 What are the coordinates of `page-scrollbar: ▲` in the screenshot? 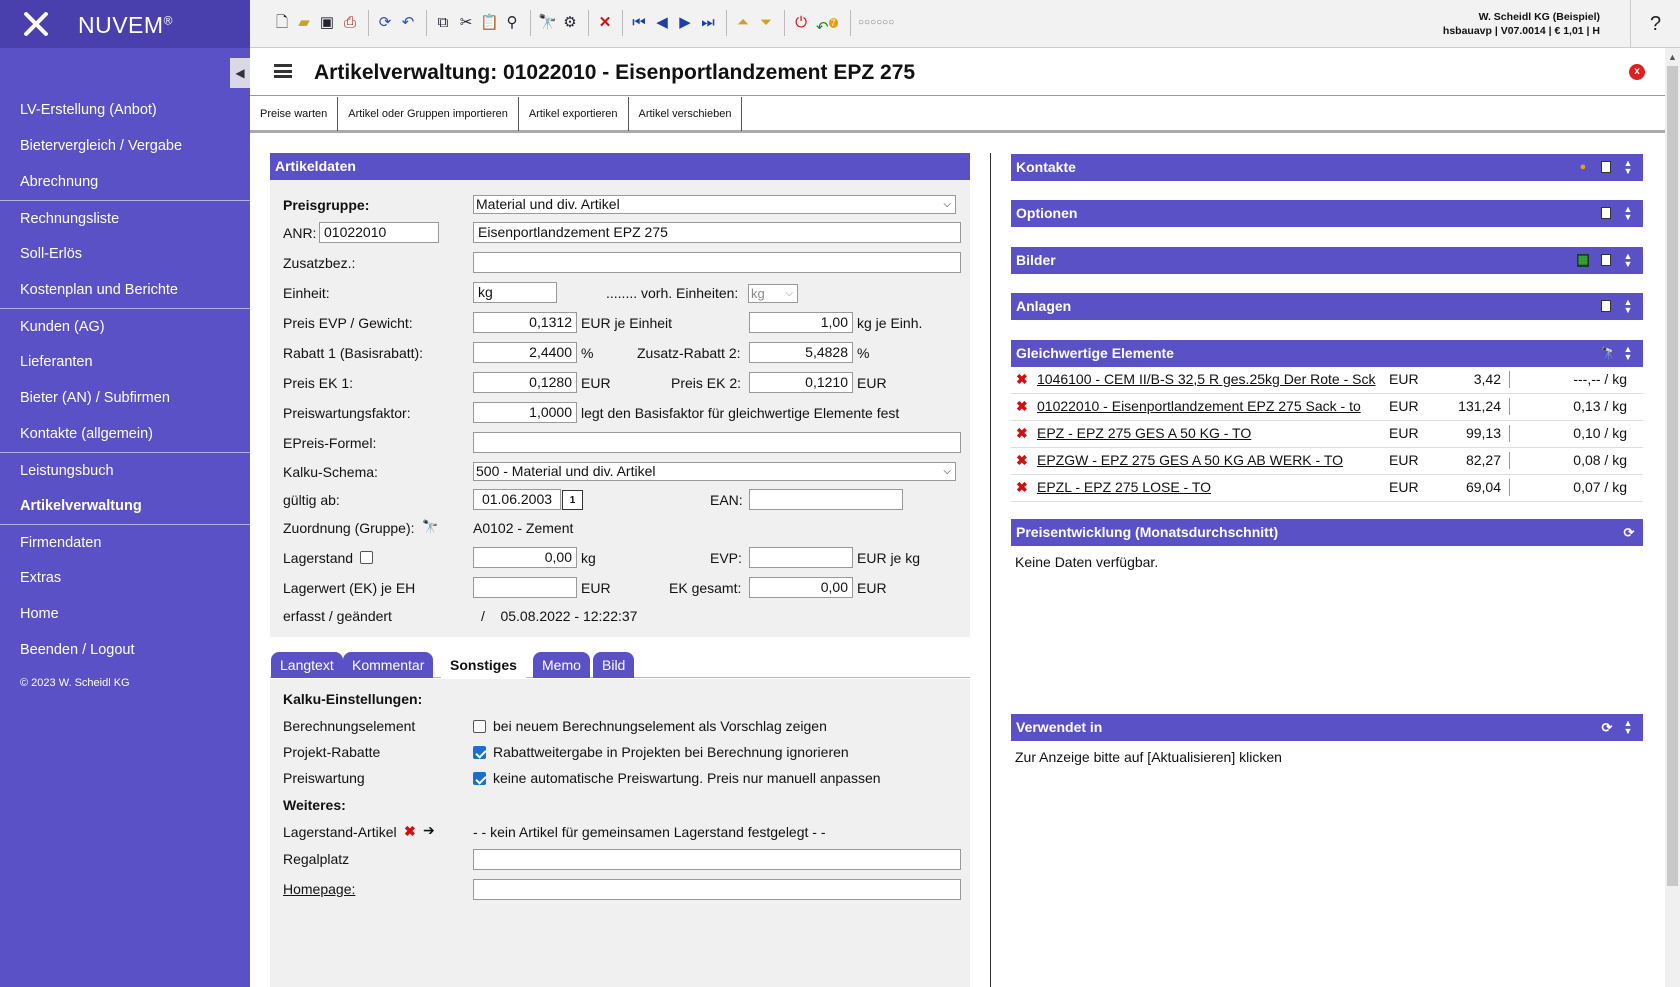 It's located at (1672, 517).